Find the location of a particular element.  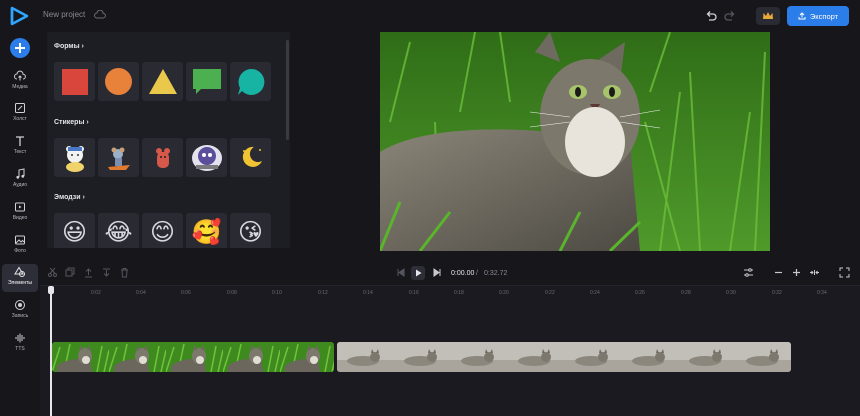

shapes-icon is located at coordinates (19, 271).